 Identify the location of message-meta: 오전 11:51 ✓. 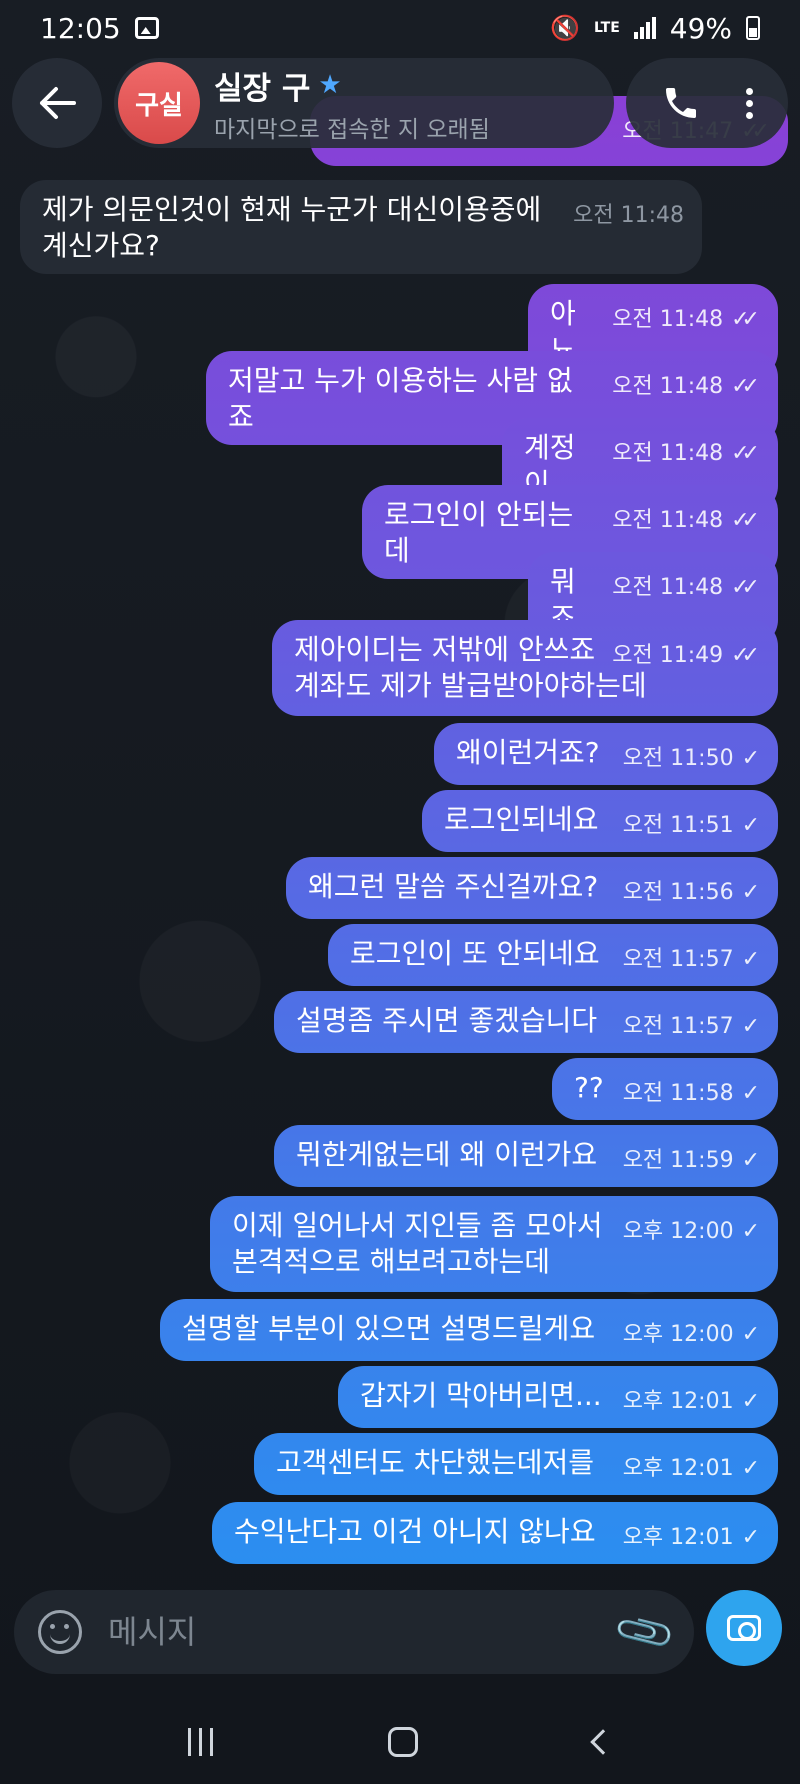
(691, 825).